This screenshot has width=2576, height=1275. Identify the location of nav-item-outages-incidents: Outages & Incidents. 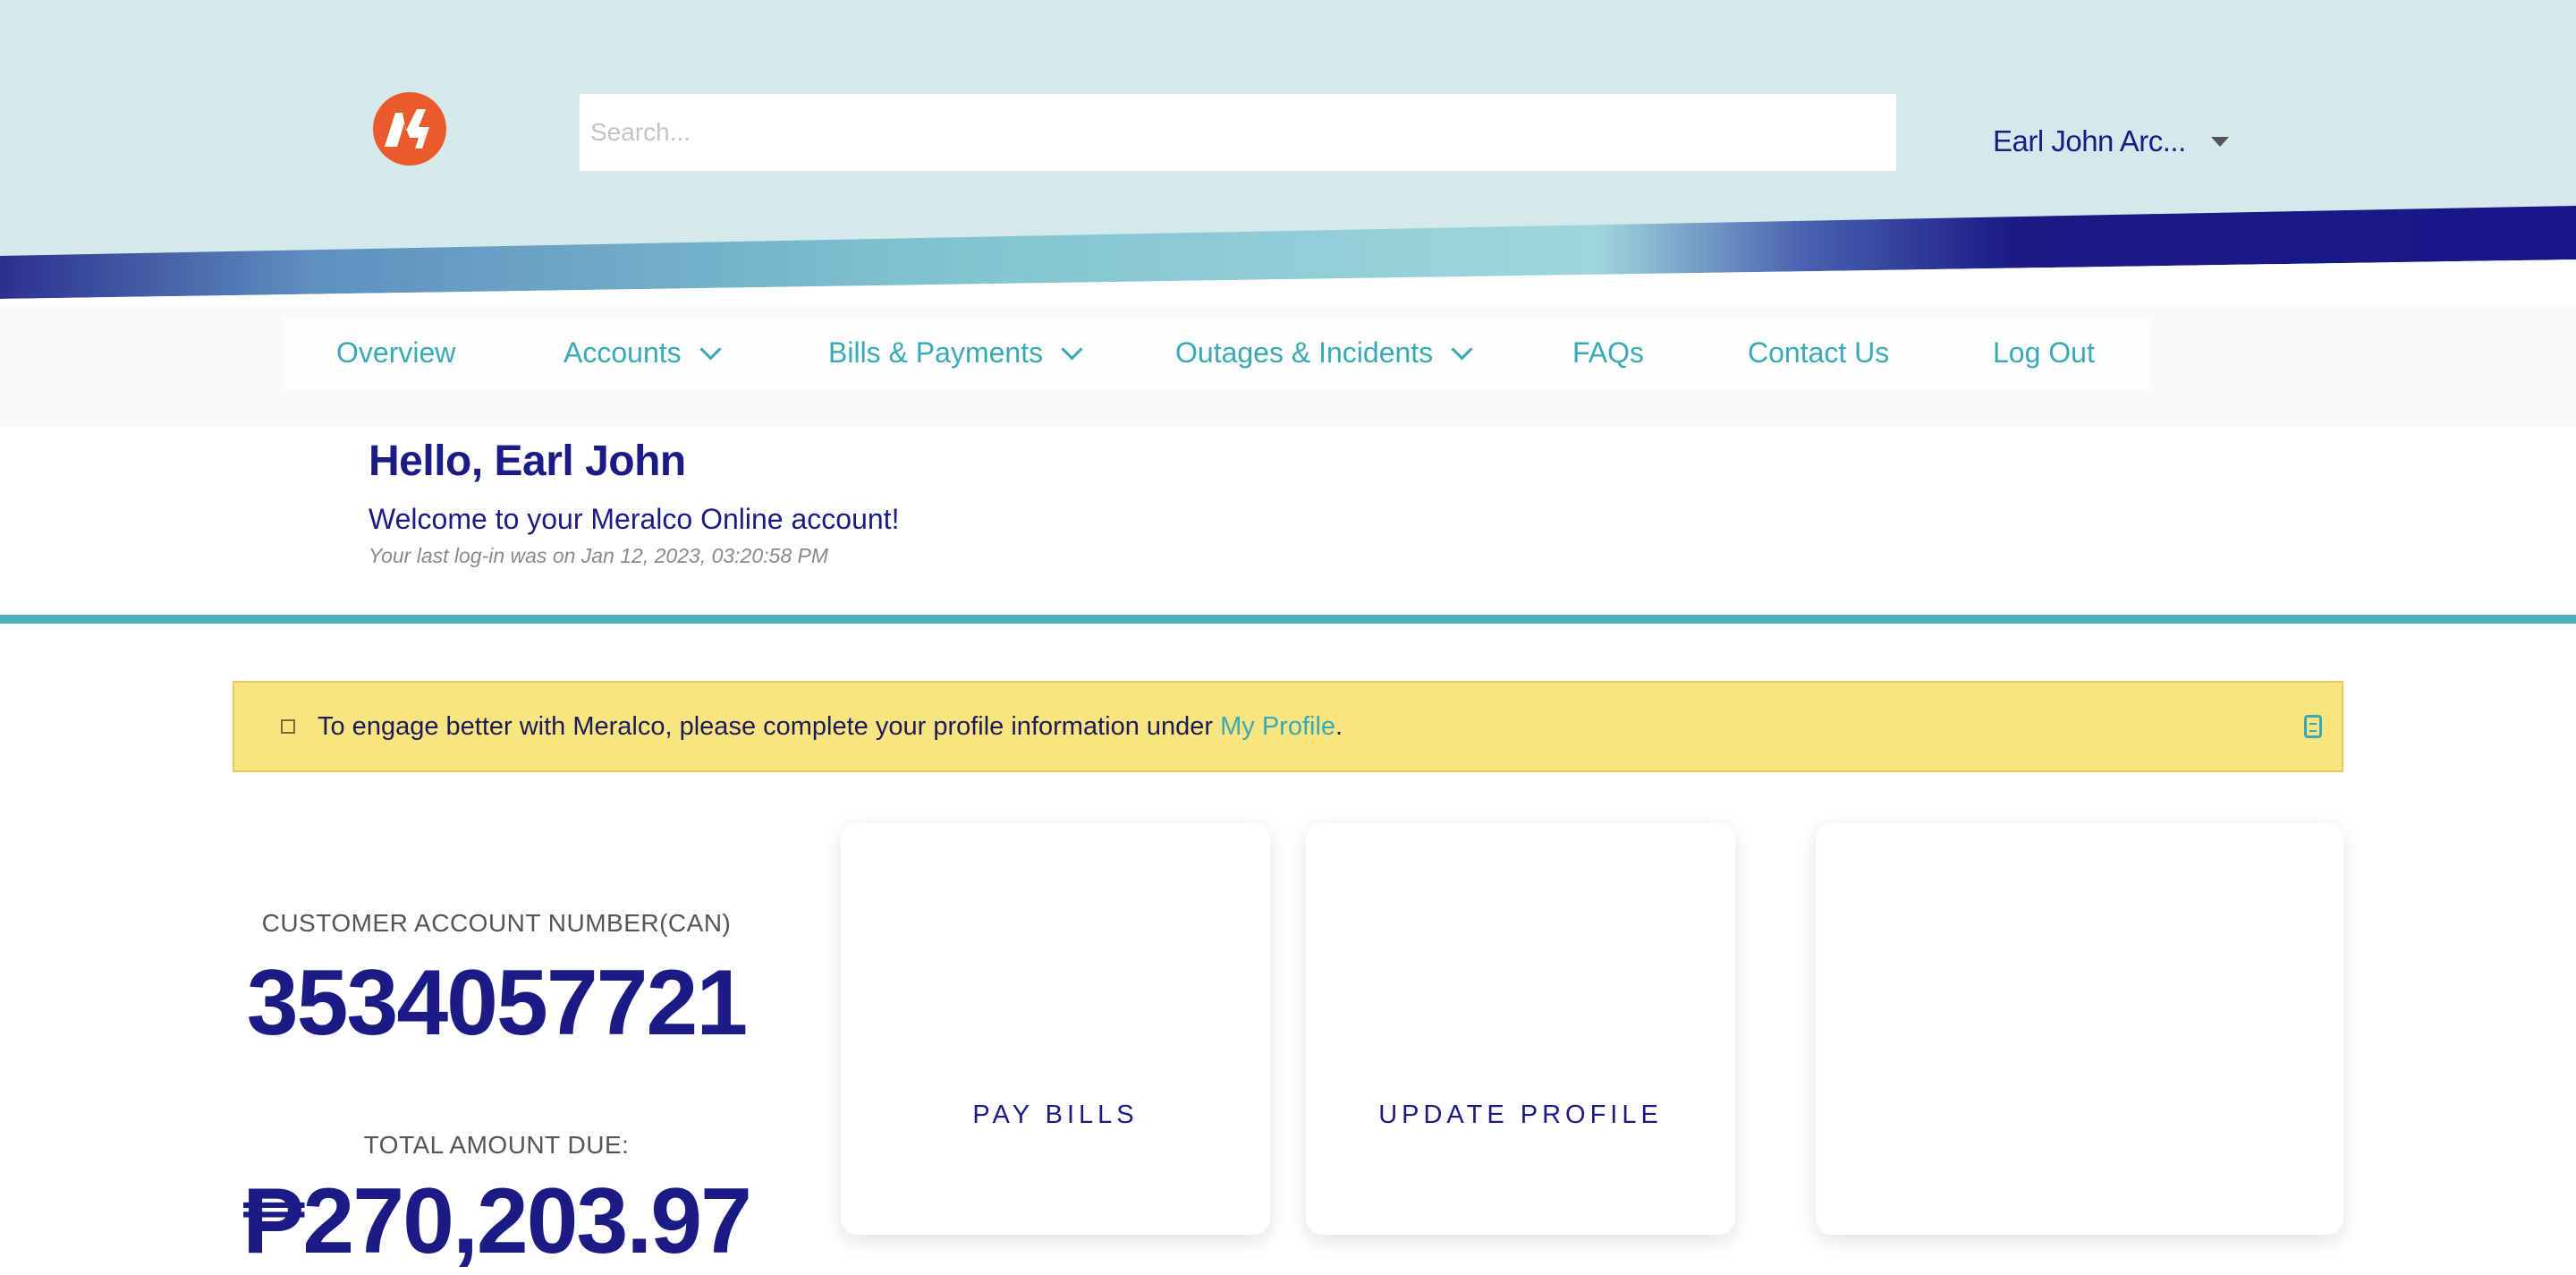
(1324, 353).